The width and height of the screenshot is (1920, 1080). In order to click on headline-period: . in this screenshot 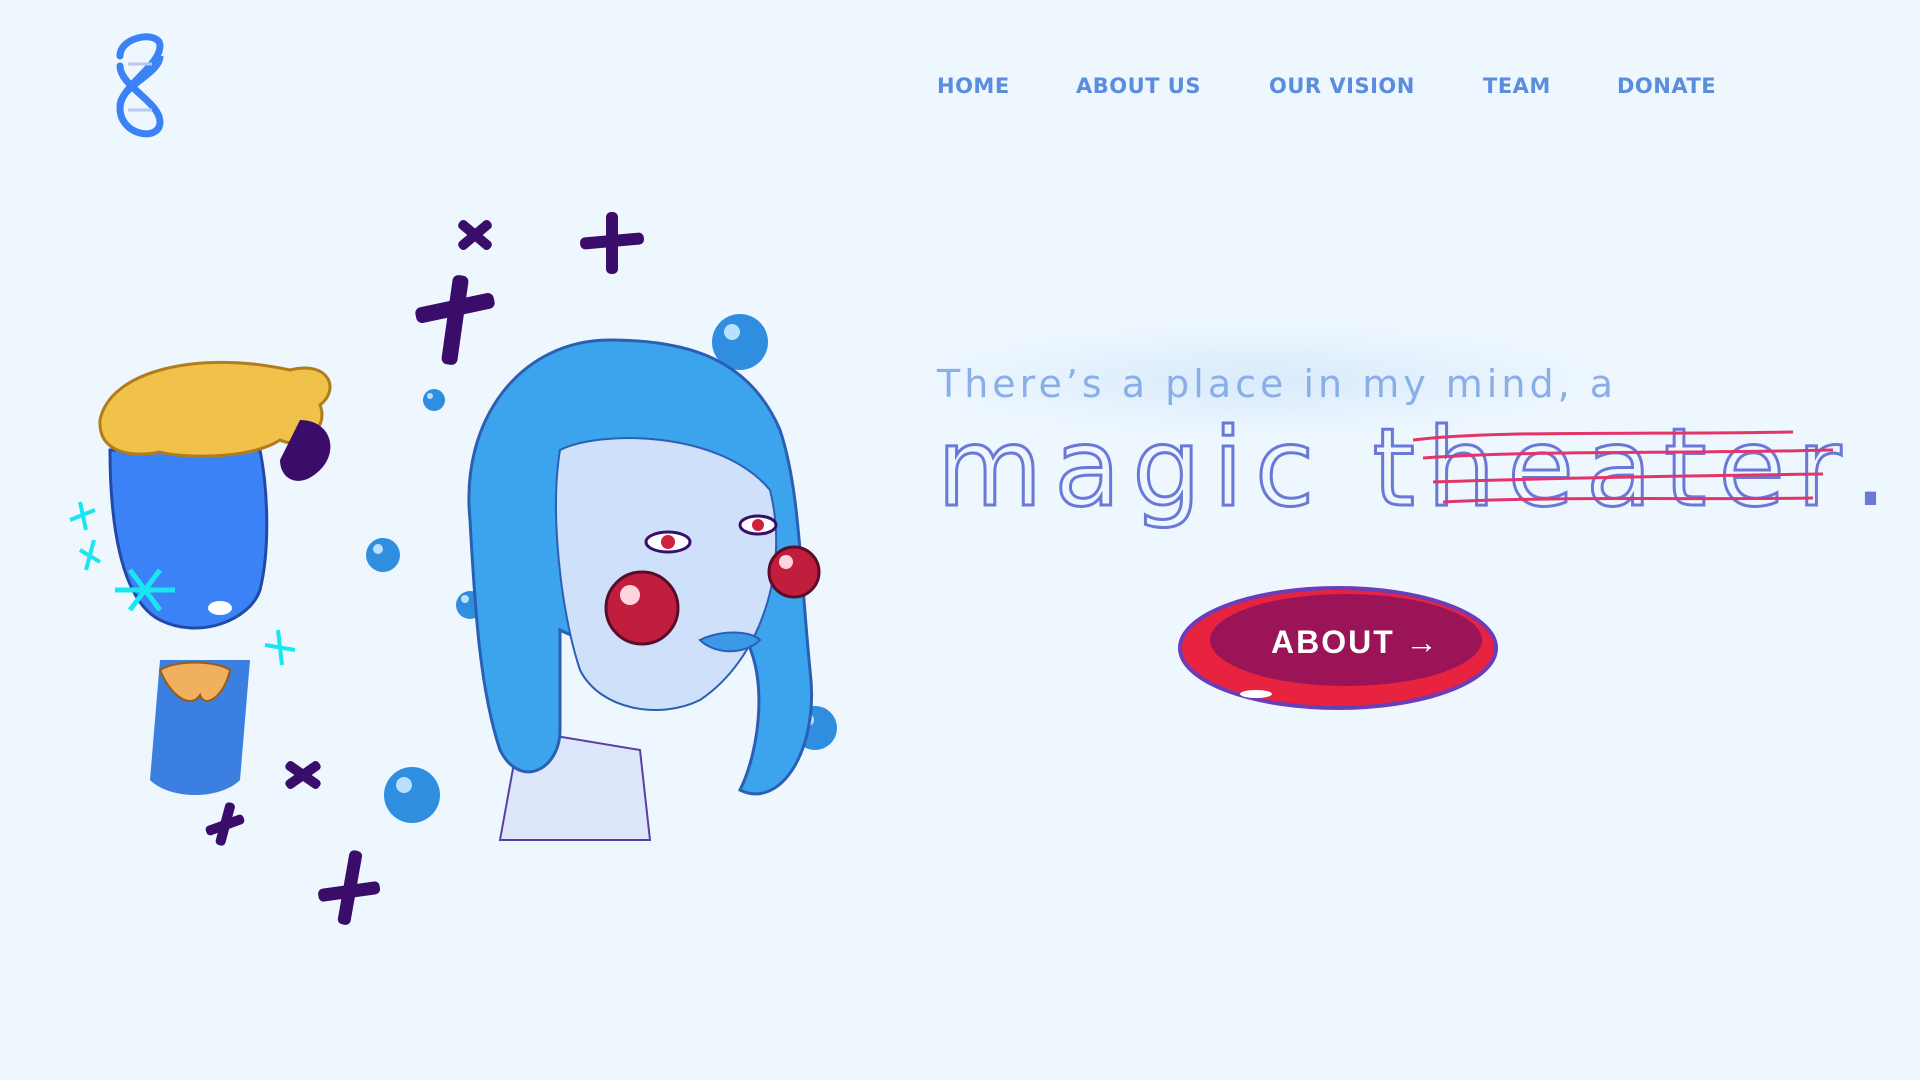, I will do `click(1876, 468)`.